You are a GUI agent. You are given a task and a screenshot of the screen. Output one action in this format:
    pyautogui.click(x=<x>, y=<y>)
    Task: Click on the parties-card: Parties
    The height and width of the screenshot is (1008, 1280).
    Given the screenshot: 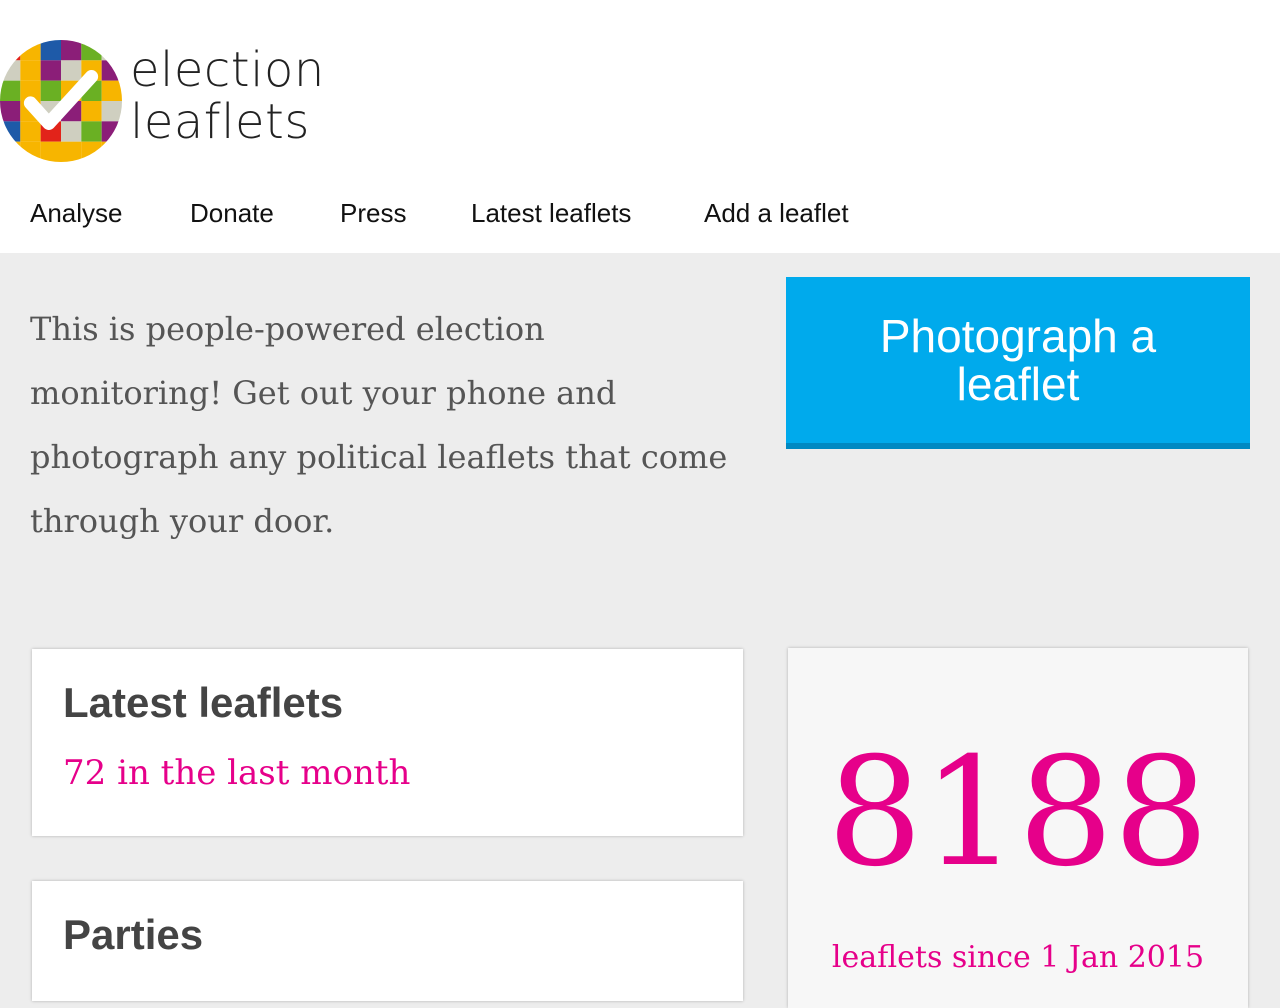 What is the action you would take?
    pyautogui.click(x=387, y=941)
    